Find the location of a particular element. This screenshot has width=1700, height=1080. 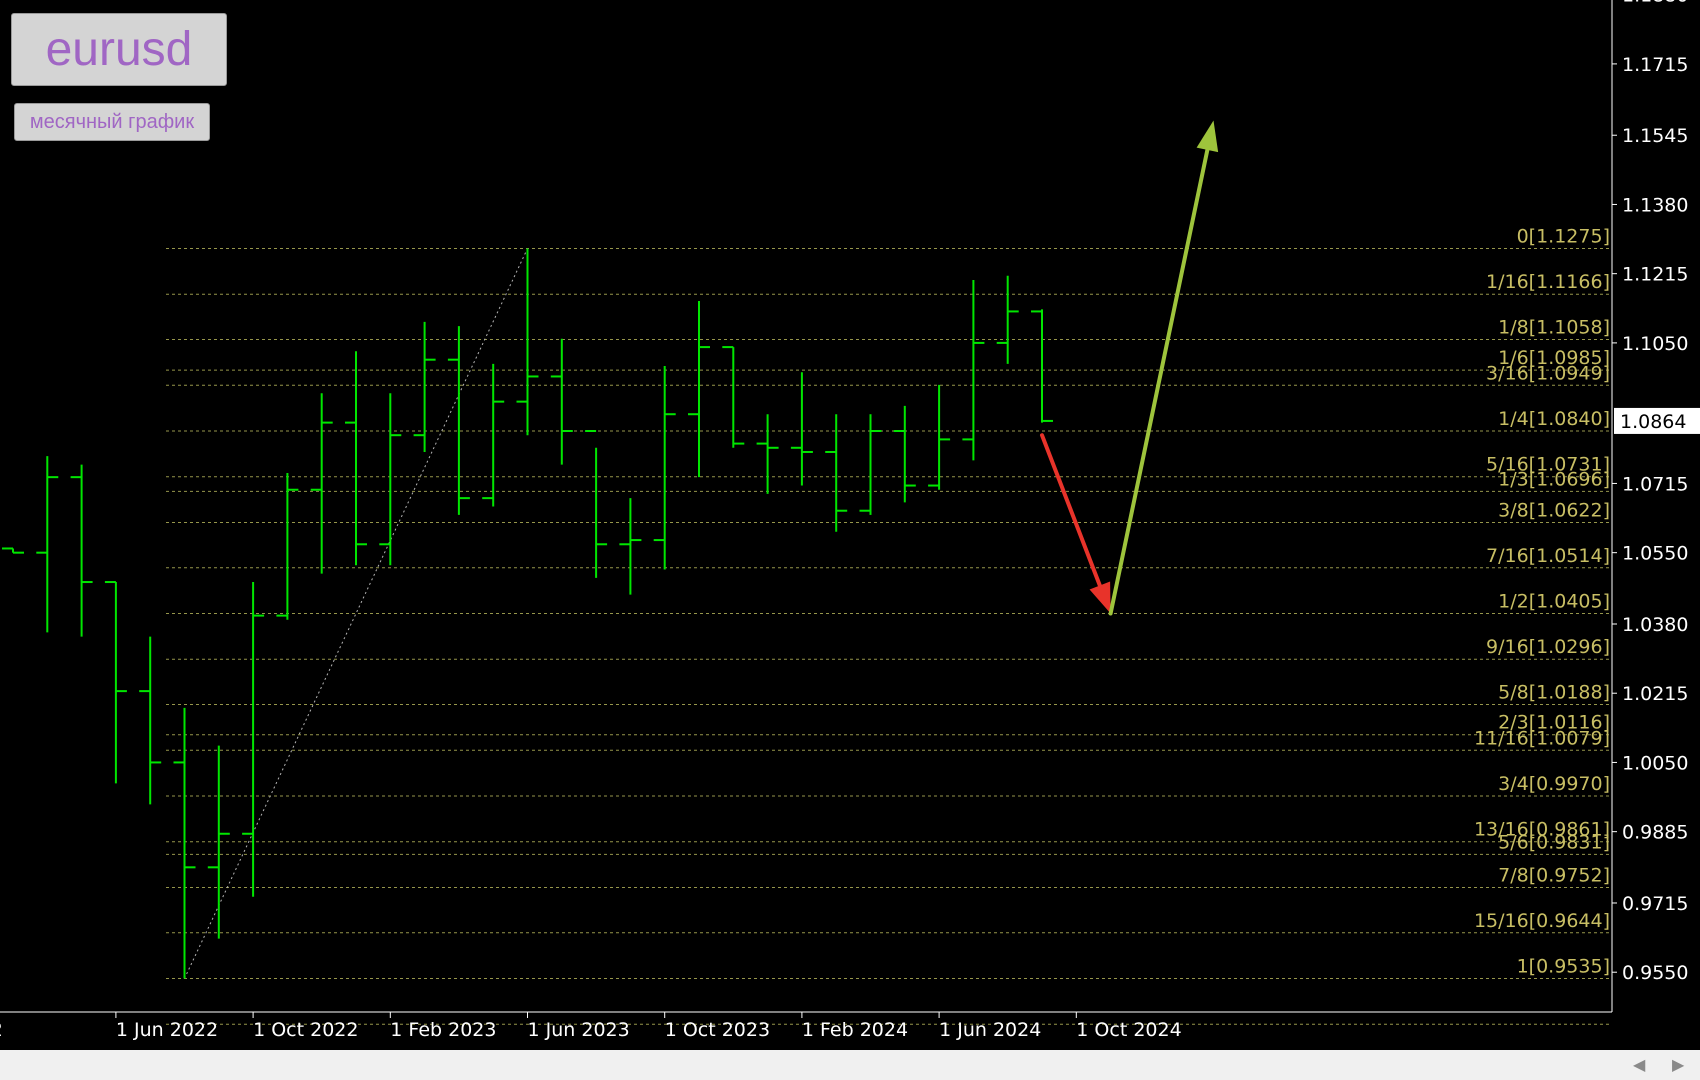

fibo-level-label: 3/8[1.0622] is located at coordinates (1554, 510).